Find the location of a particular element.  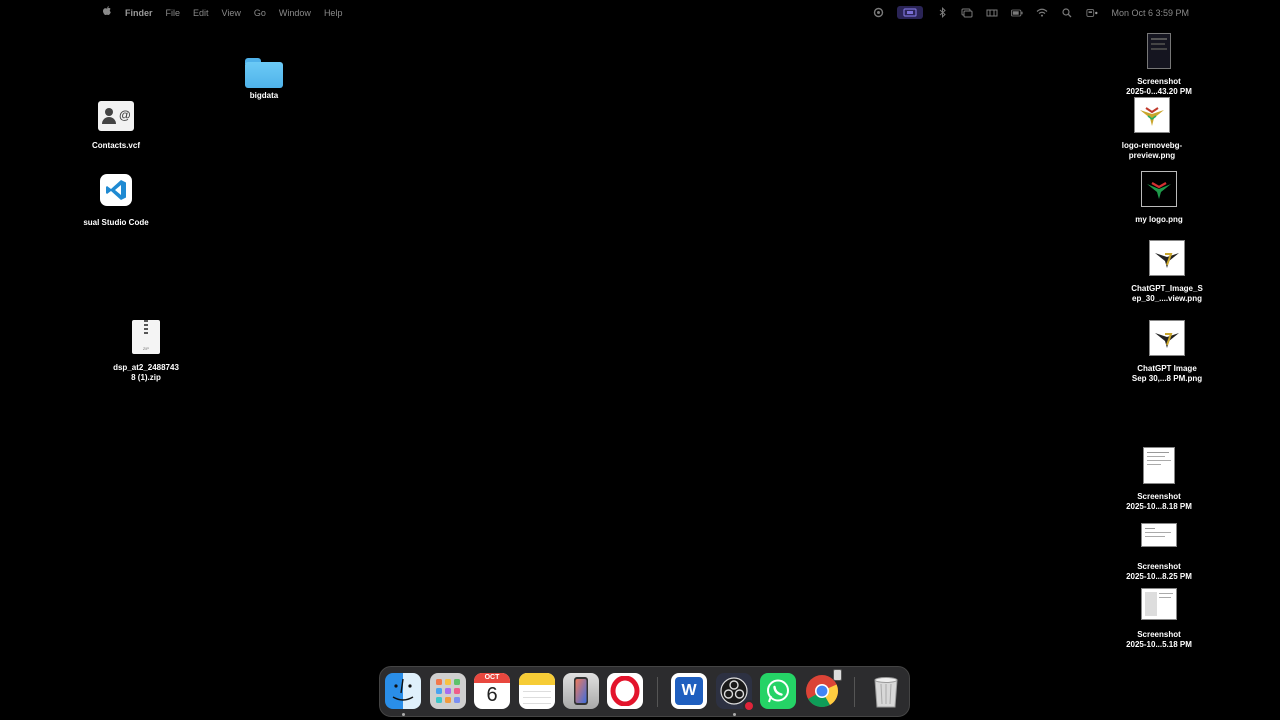

dock-notes is located at coordinates (537, 691).